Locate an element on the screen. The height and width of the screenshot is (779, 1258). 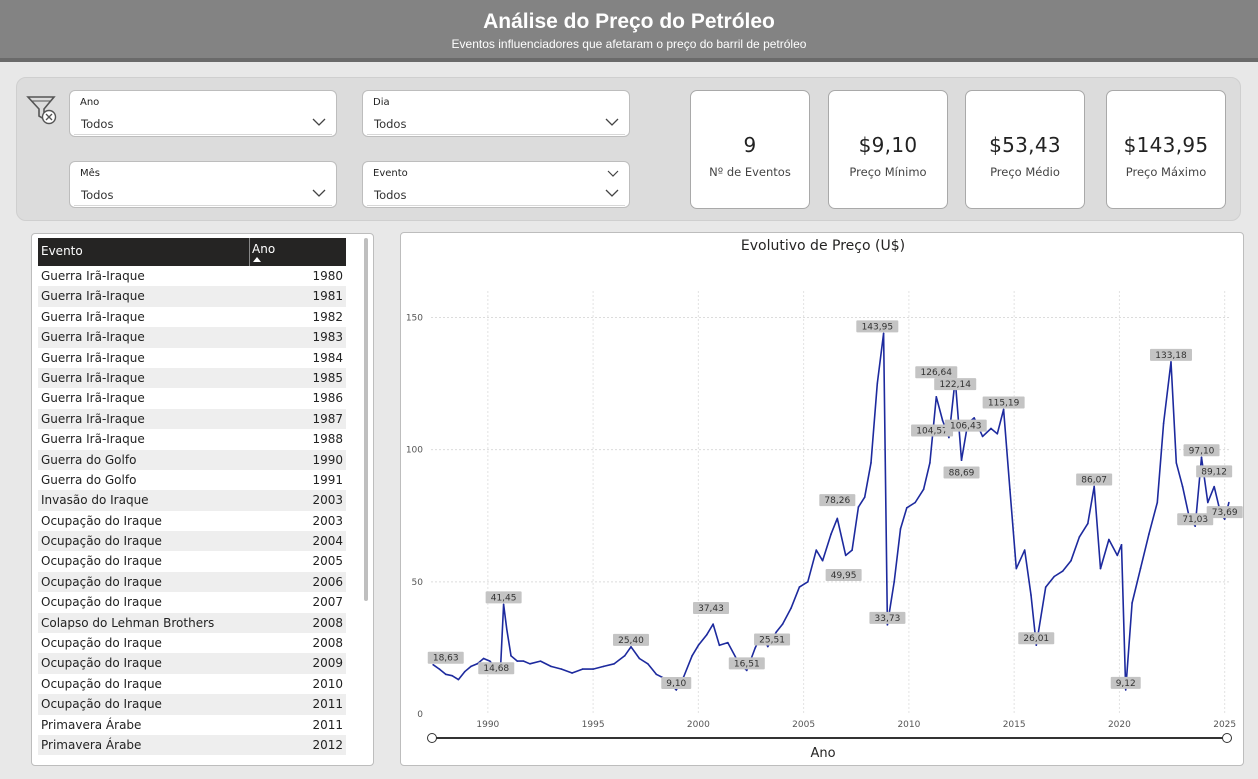
table-row: Invasão do Iraque 2003 is located at coordinates (192, 500).